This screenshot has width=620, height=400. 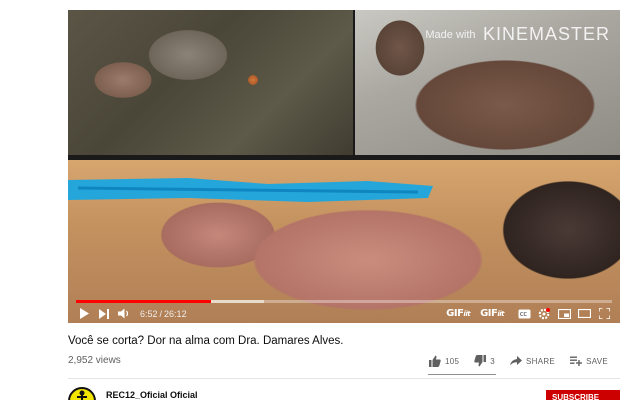 I want to click on watermark-made-with: Made with, so click(x=450, y=34).